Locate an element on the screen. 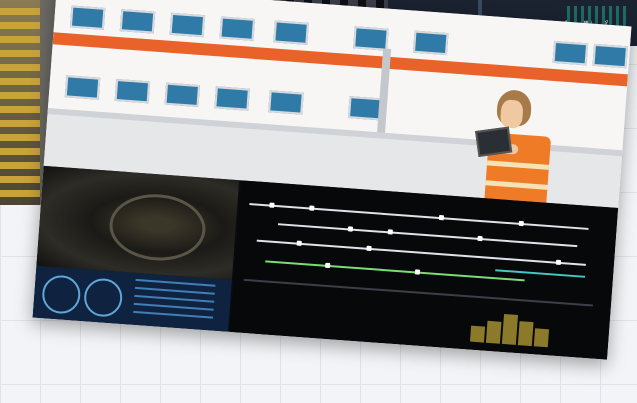 This screenshot has height=403, width=637. tunnel-camera-view is located at coordinates (138, 222).